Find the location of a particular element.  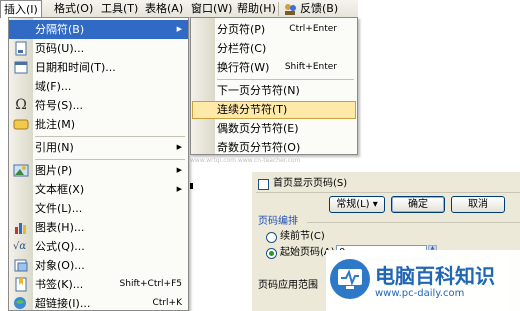

watermark-url: www.pc-daily.com is located at coordinates (420, 293).